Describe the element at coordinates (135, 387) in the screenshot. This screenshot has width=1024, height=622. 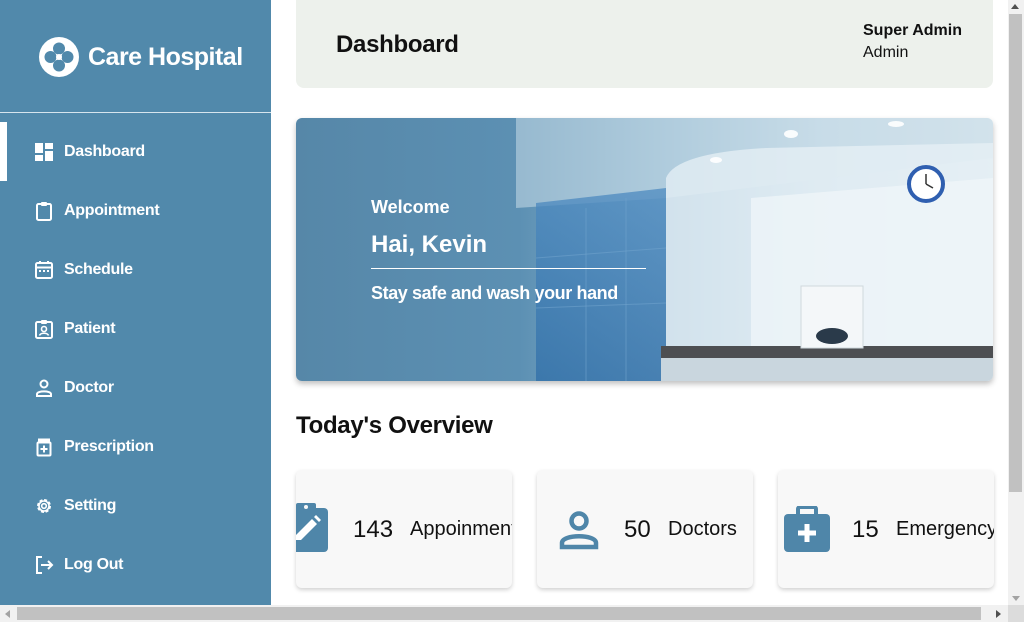
I see `sidebar-item-doctor: Doctor` at that location.